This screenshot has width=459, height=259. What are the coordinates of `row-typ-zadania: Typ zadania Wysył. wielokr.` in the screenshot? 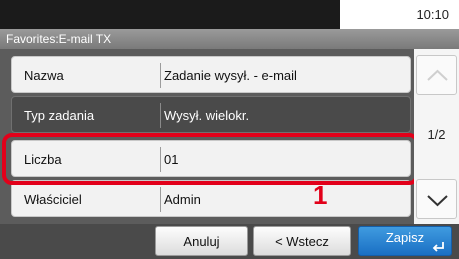 It's located at (211, 114).